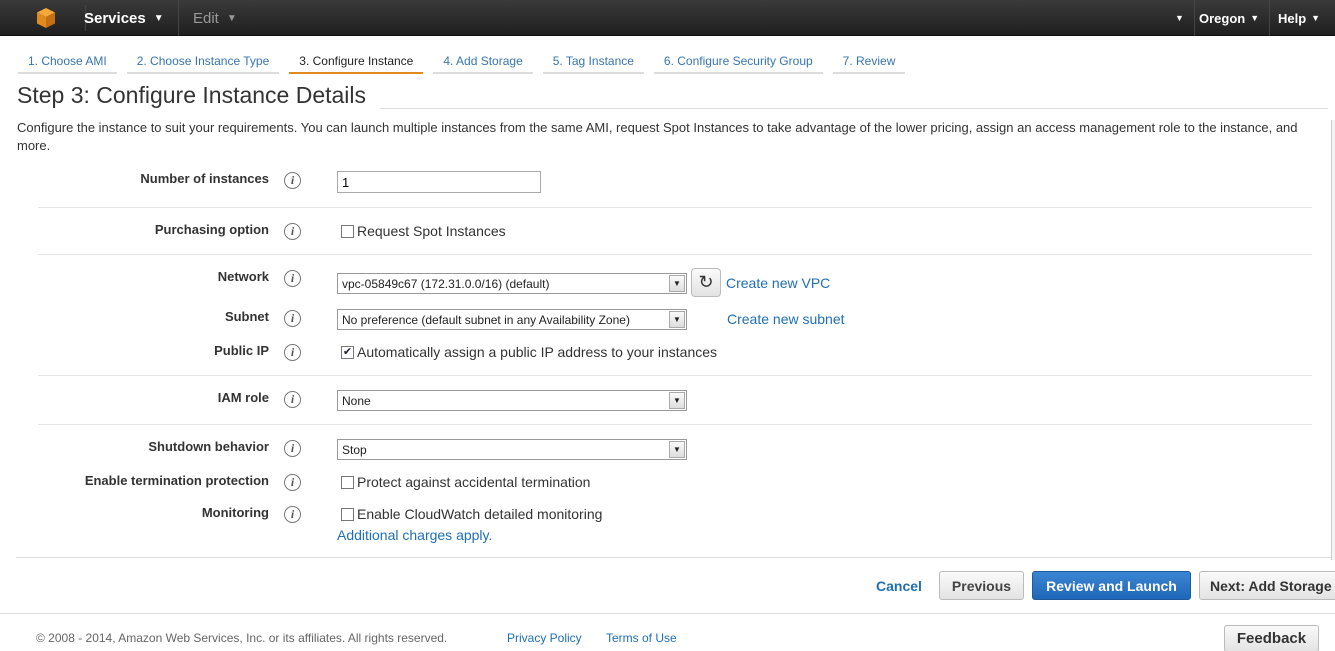 The width and height of the screenshot is (1335, 651). What do you see at coordinates (431, 231) in the screenshot?
I see `request-spot-instances-label: Request Spot Instances` at bounding box center [431, 231].